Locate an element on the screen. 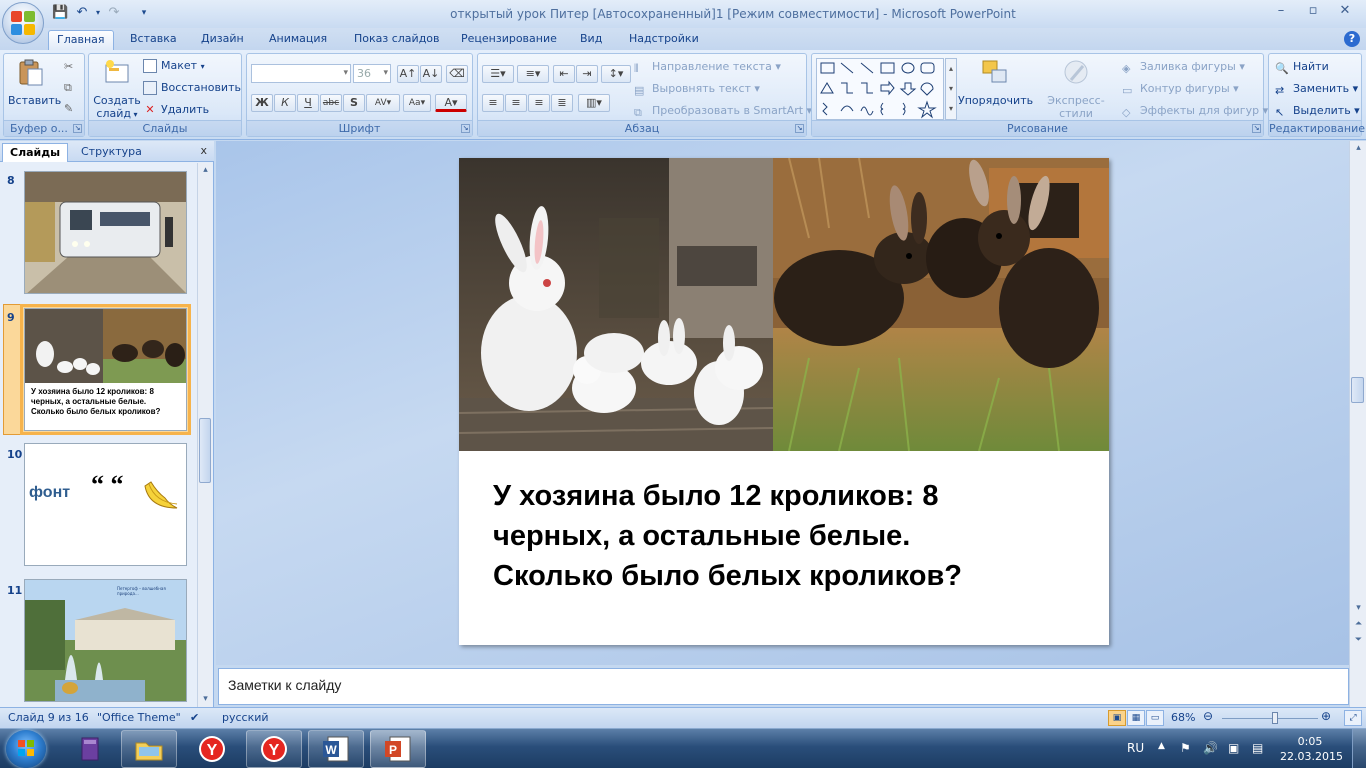 This screenshot has height=768, width=1366. clear-format-icon: ⌫ is located at coordinates (457, 74).